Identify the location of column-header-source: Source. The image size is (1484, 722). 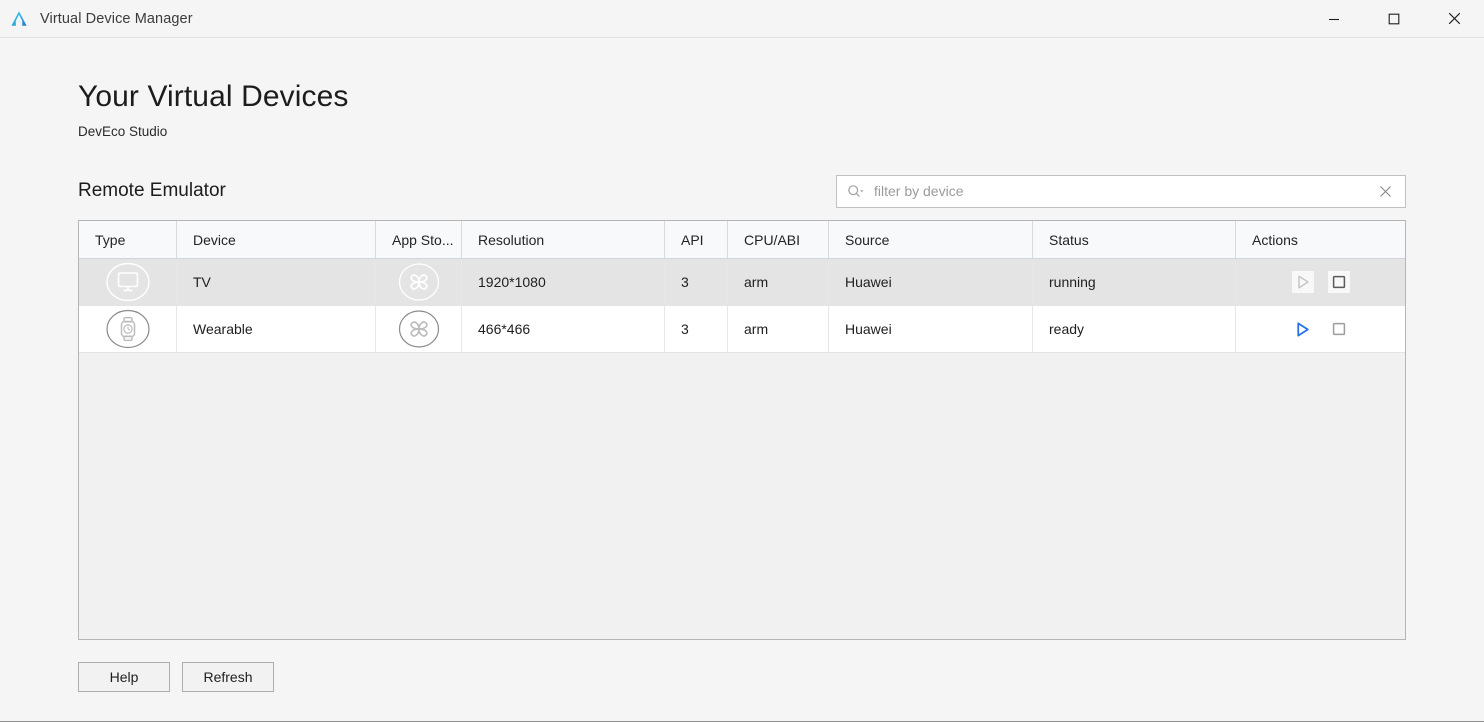
(931, 239).